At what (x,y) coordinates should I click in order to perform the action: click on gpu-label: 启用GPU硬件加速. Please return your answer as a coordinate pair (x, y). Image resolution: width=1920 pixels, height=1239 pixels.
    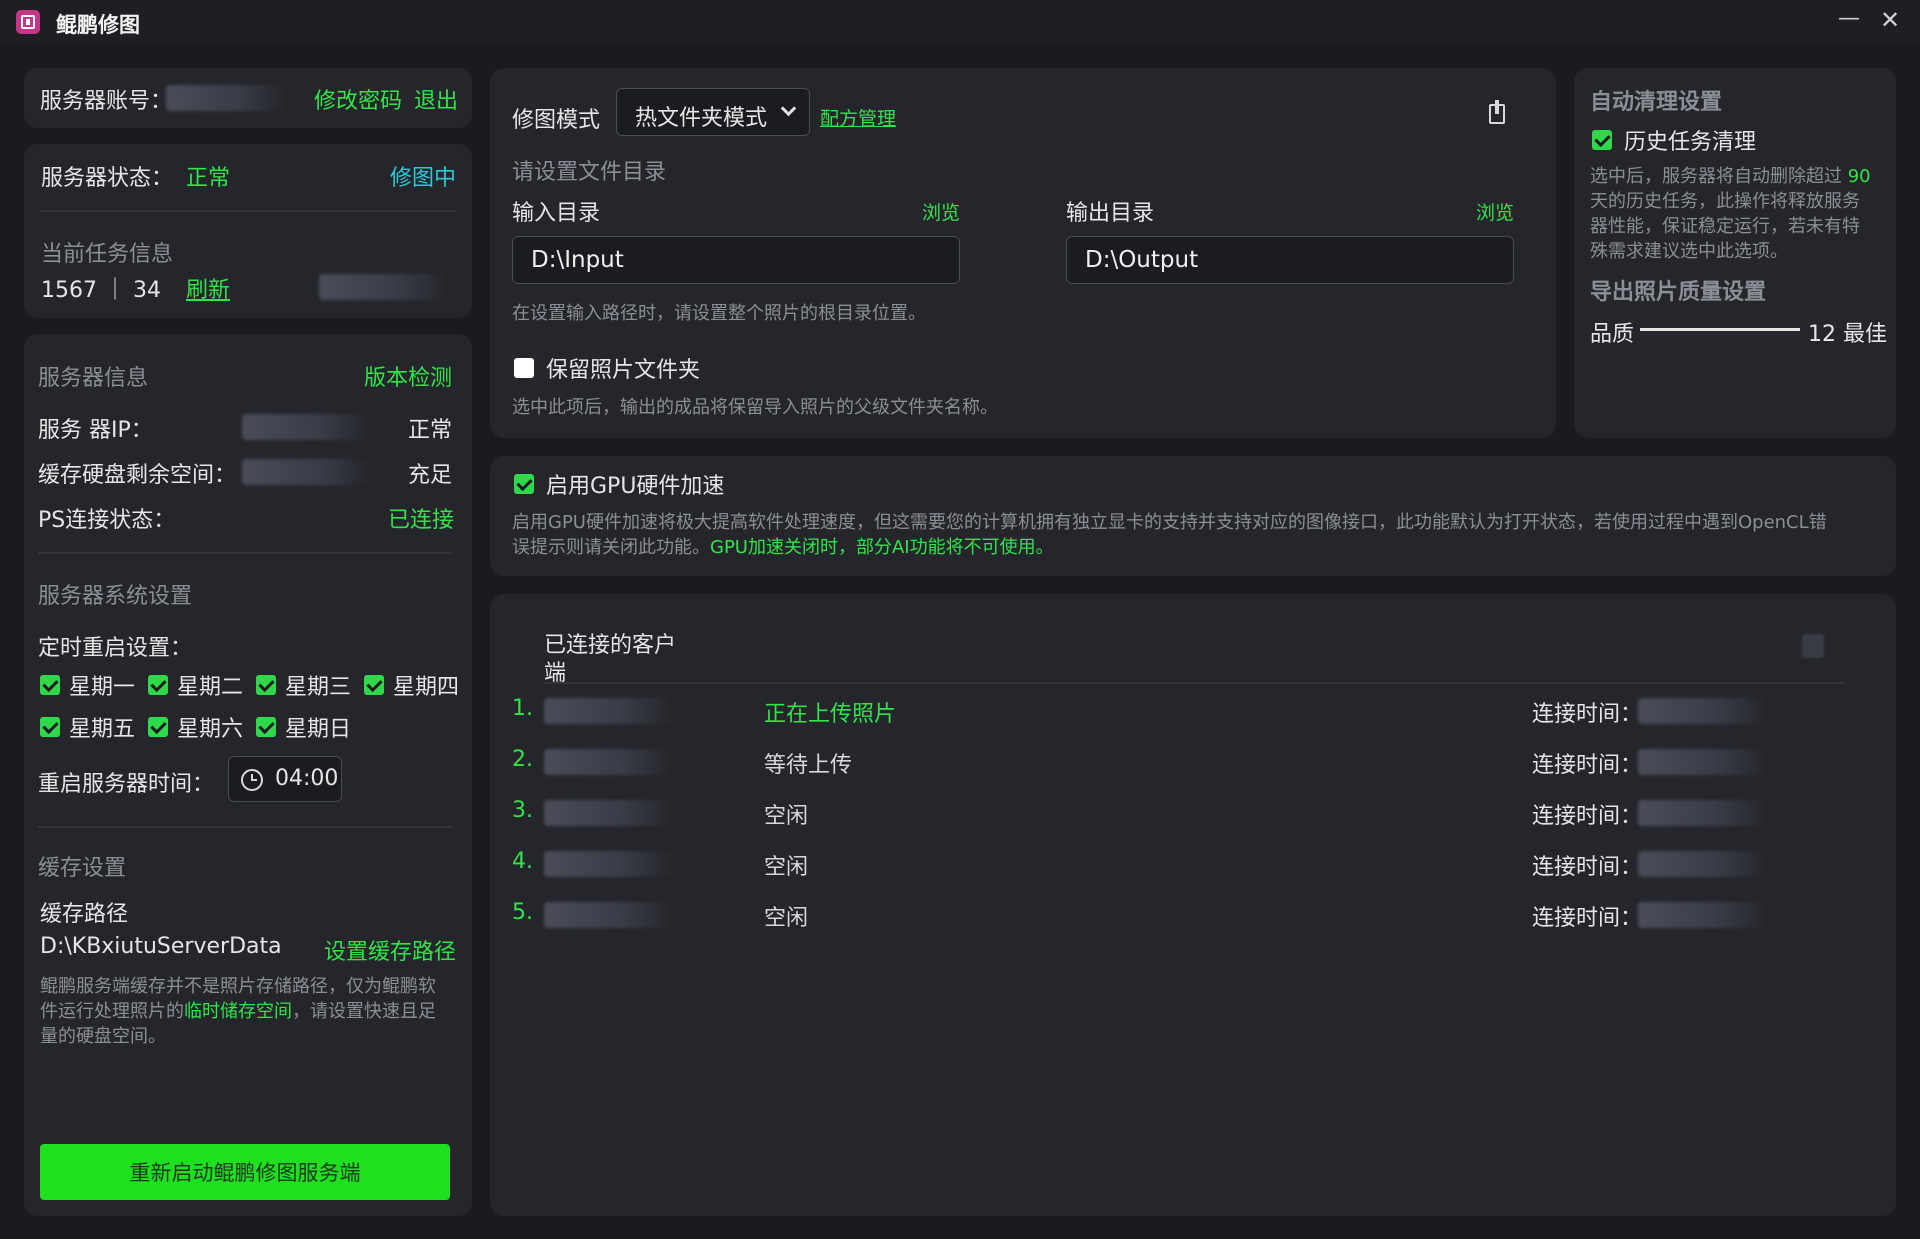
    Looking at the image, I should click on (635, 486).